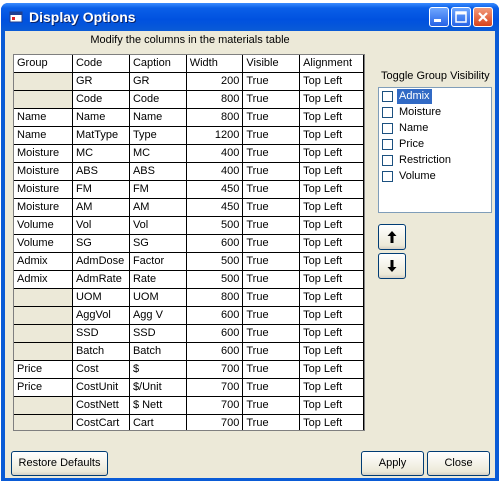 The image size is (501, 483). I want to click on cell-caption: Rate, so click(158, 279).